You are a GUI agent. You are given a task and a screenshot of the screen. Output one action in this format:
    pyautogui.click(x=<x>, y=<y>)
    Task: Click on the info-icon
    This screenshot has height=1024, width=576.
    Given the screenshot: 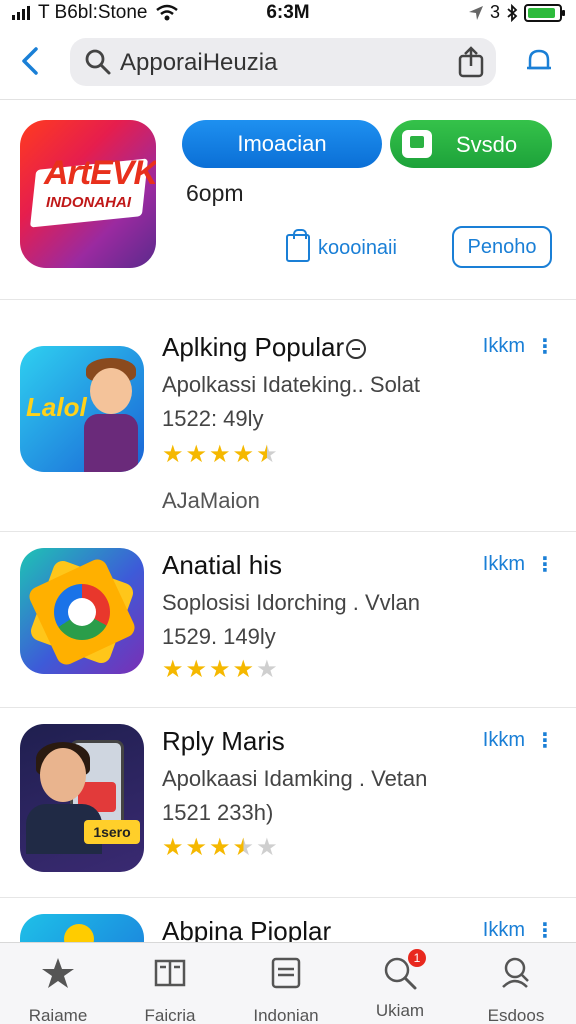 What is the action you would take?
    pyautogui.click(x=356, y=349)
    